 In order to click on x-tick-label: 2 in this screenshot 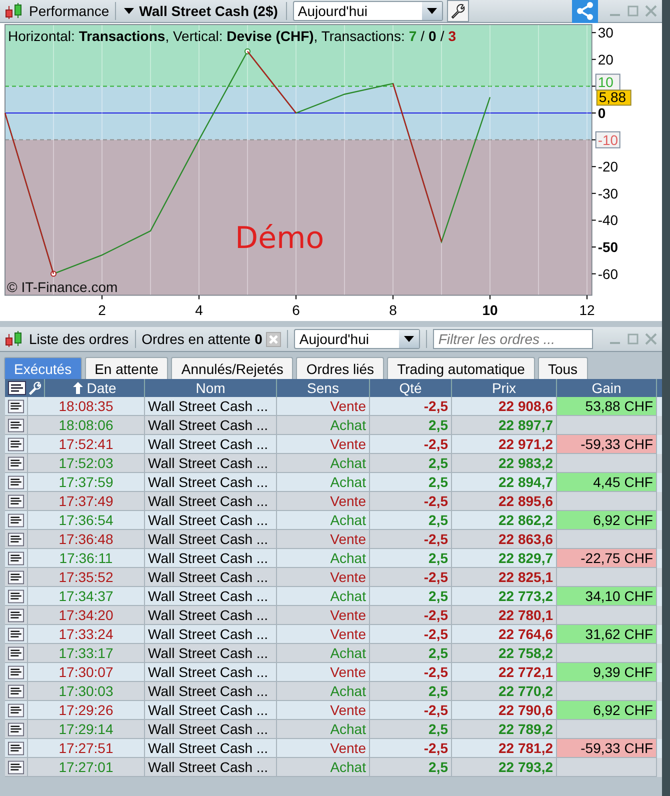, I will do `click(102, 310)`.